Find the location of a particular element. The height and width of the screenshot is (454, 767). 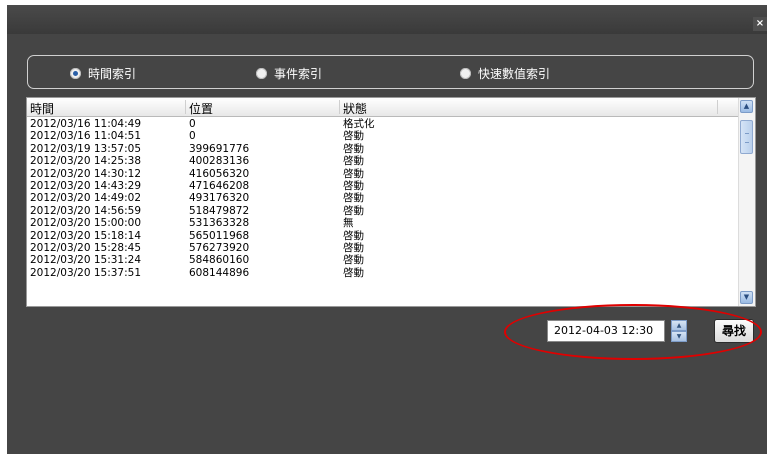

cell-position: 608144896 is located at coordinates (219, 272).